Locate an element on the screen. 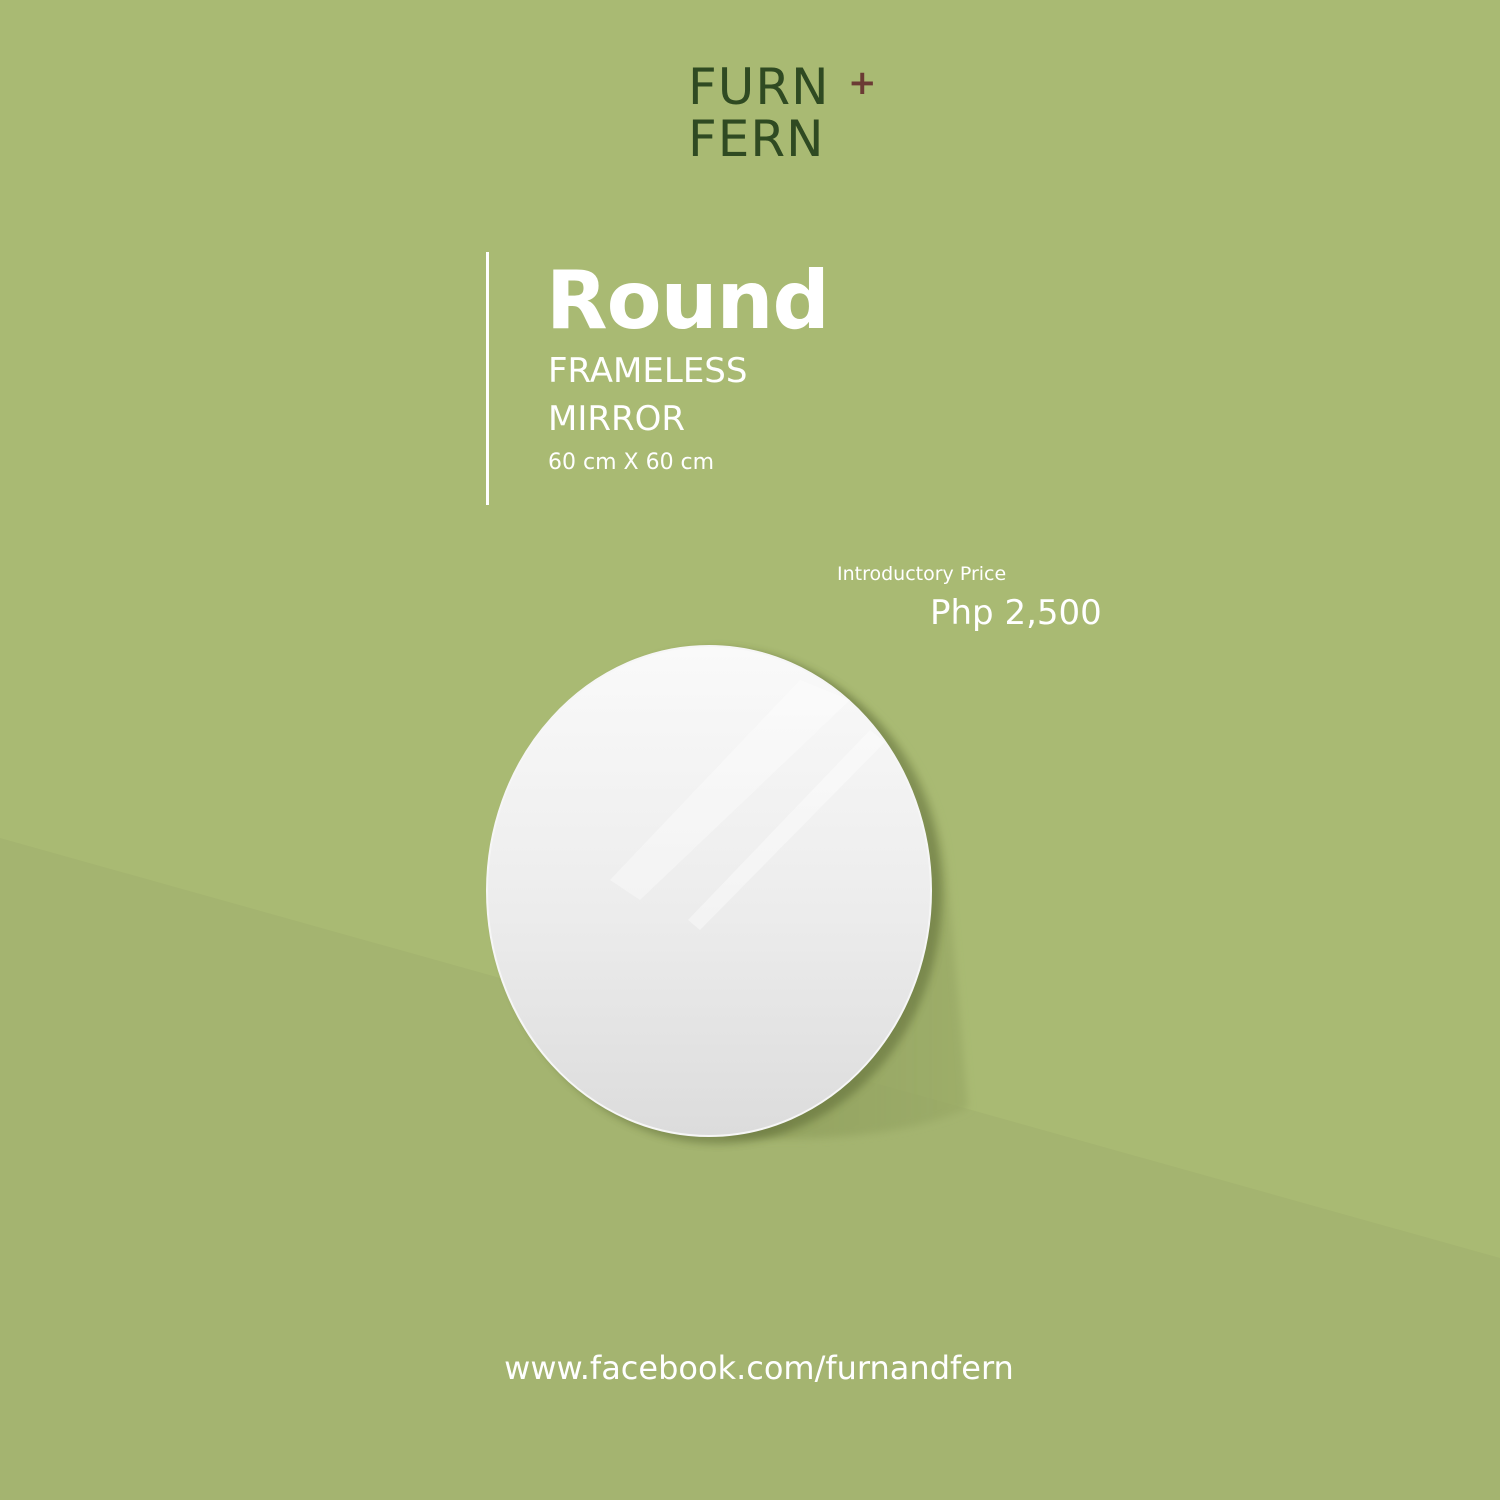 The width and height of the screenshot is (1500, 1500). brand-plus-icon: + is located at coordinates (862, 83).